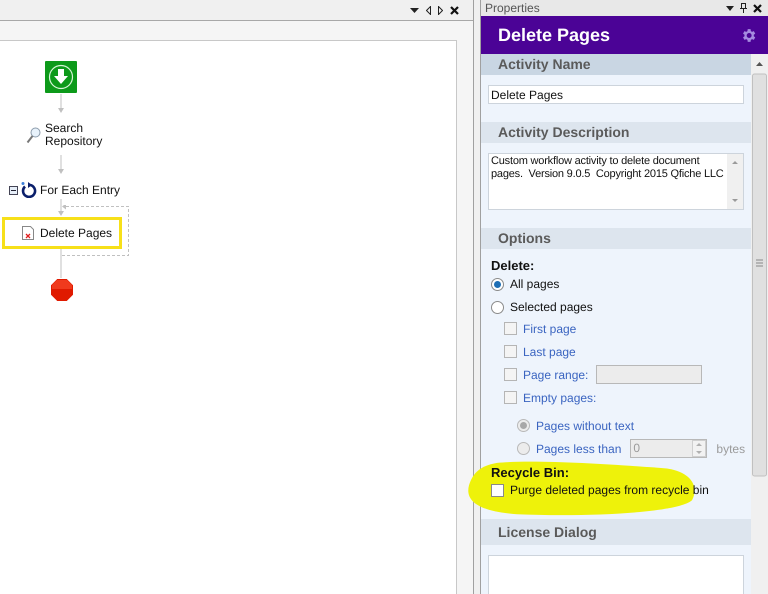 This screenshot has height=594, width=768. I want to click on radio-label: All pages, so click(535, 284).